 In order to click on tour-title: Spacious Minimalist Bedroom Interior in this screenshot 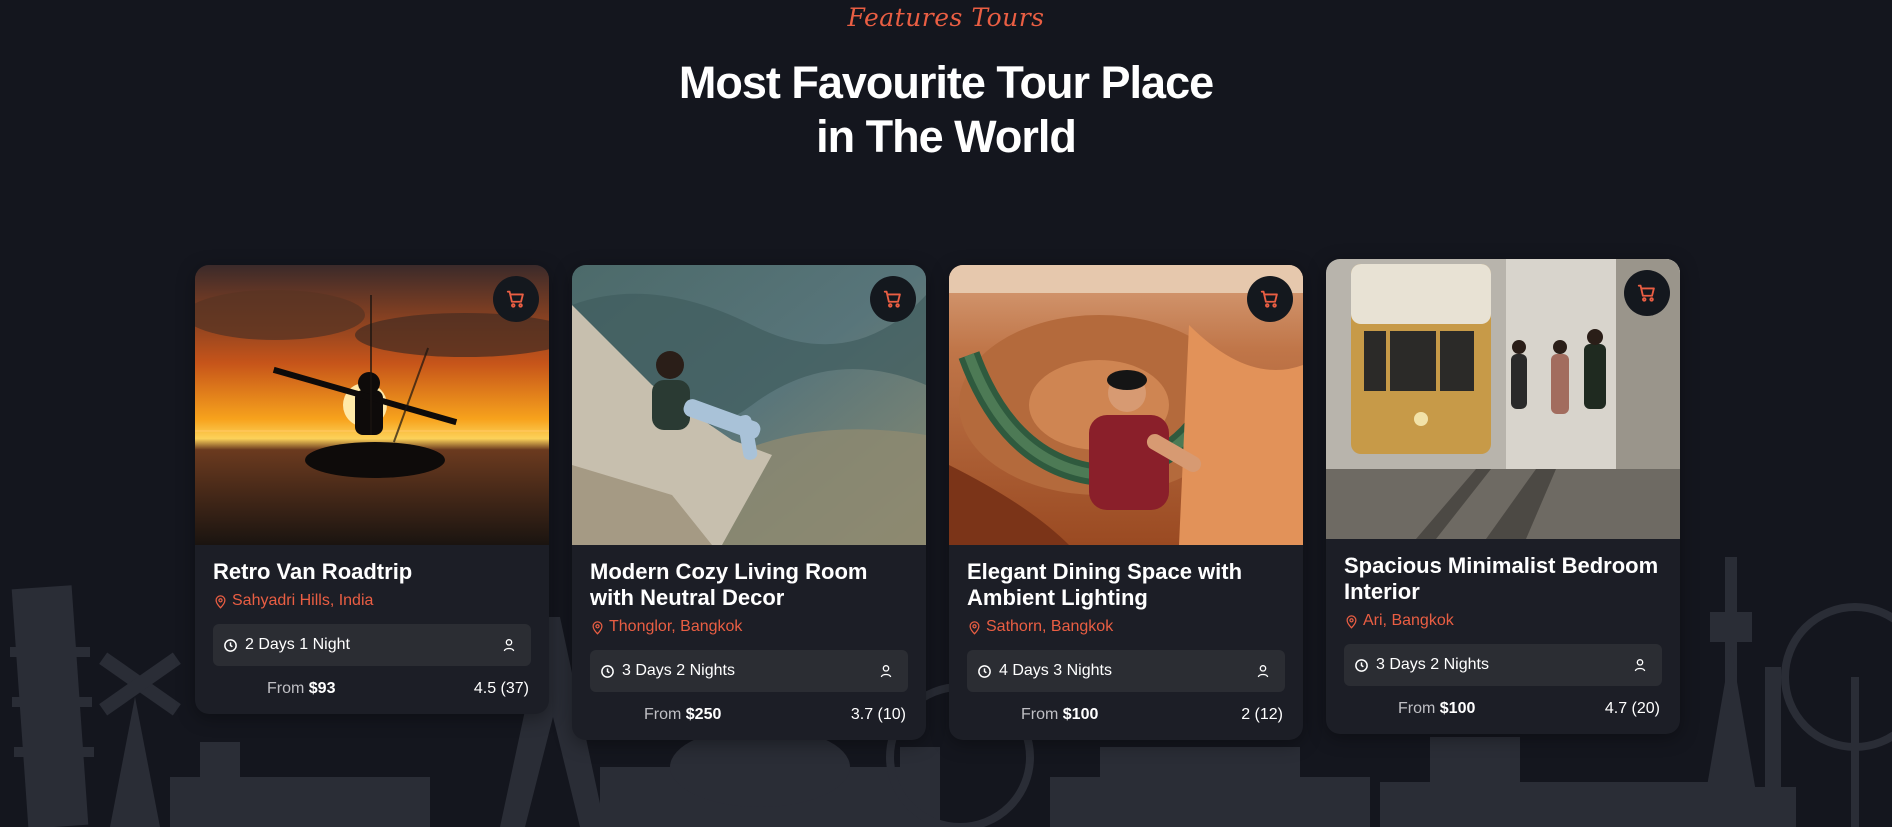, I will do `click(1503, 579)`.